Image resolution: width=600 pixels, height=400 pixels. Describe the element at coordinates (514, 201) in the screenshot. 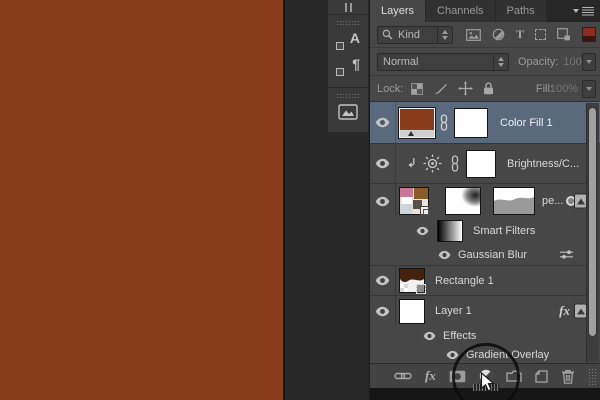

I see `vector-mask-thumbnail` at that location.